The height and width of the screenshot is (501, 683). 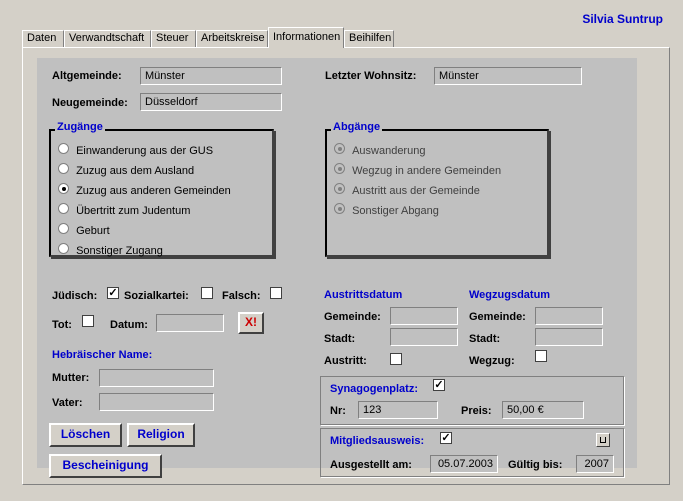 What do you see at coordinates (395, 211) in the screenshot?
I see `abgang-label: Sonstiger Abgang` at bounding box center [395, 211].